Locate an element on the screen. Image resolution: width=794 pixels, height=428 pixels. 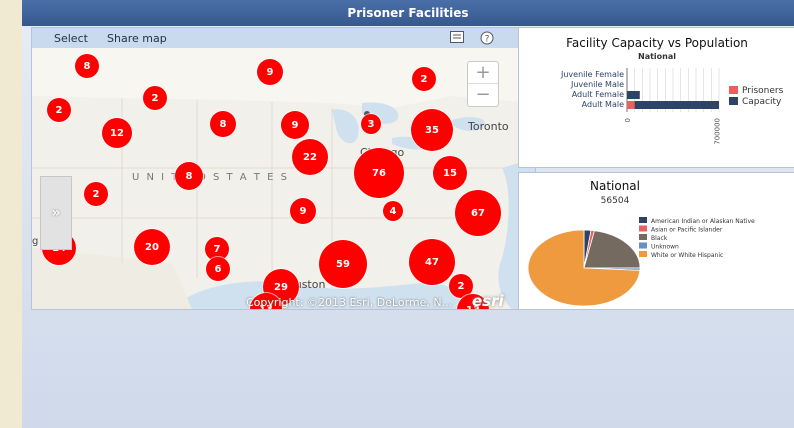
help-icon: ? is located at coordinates (487, 39).